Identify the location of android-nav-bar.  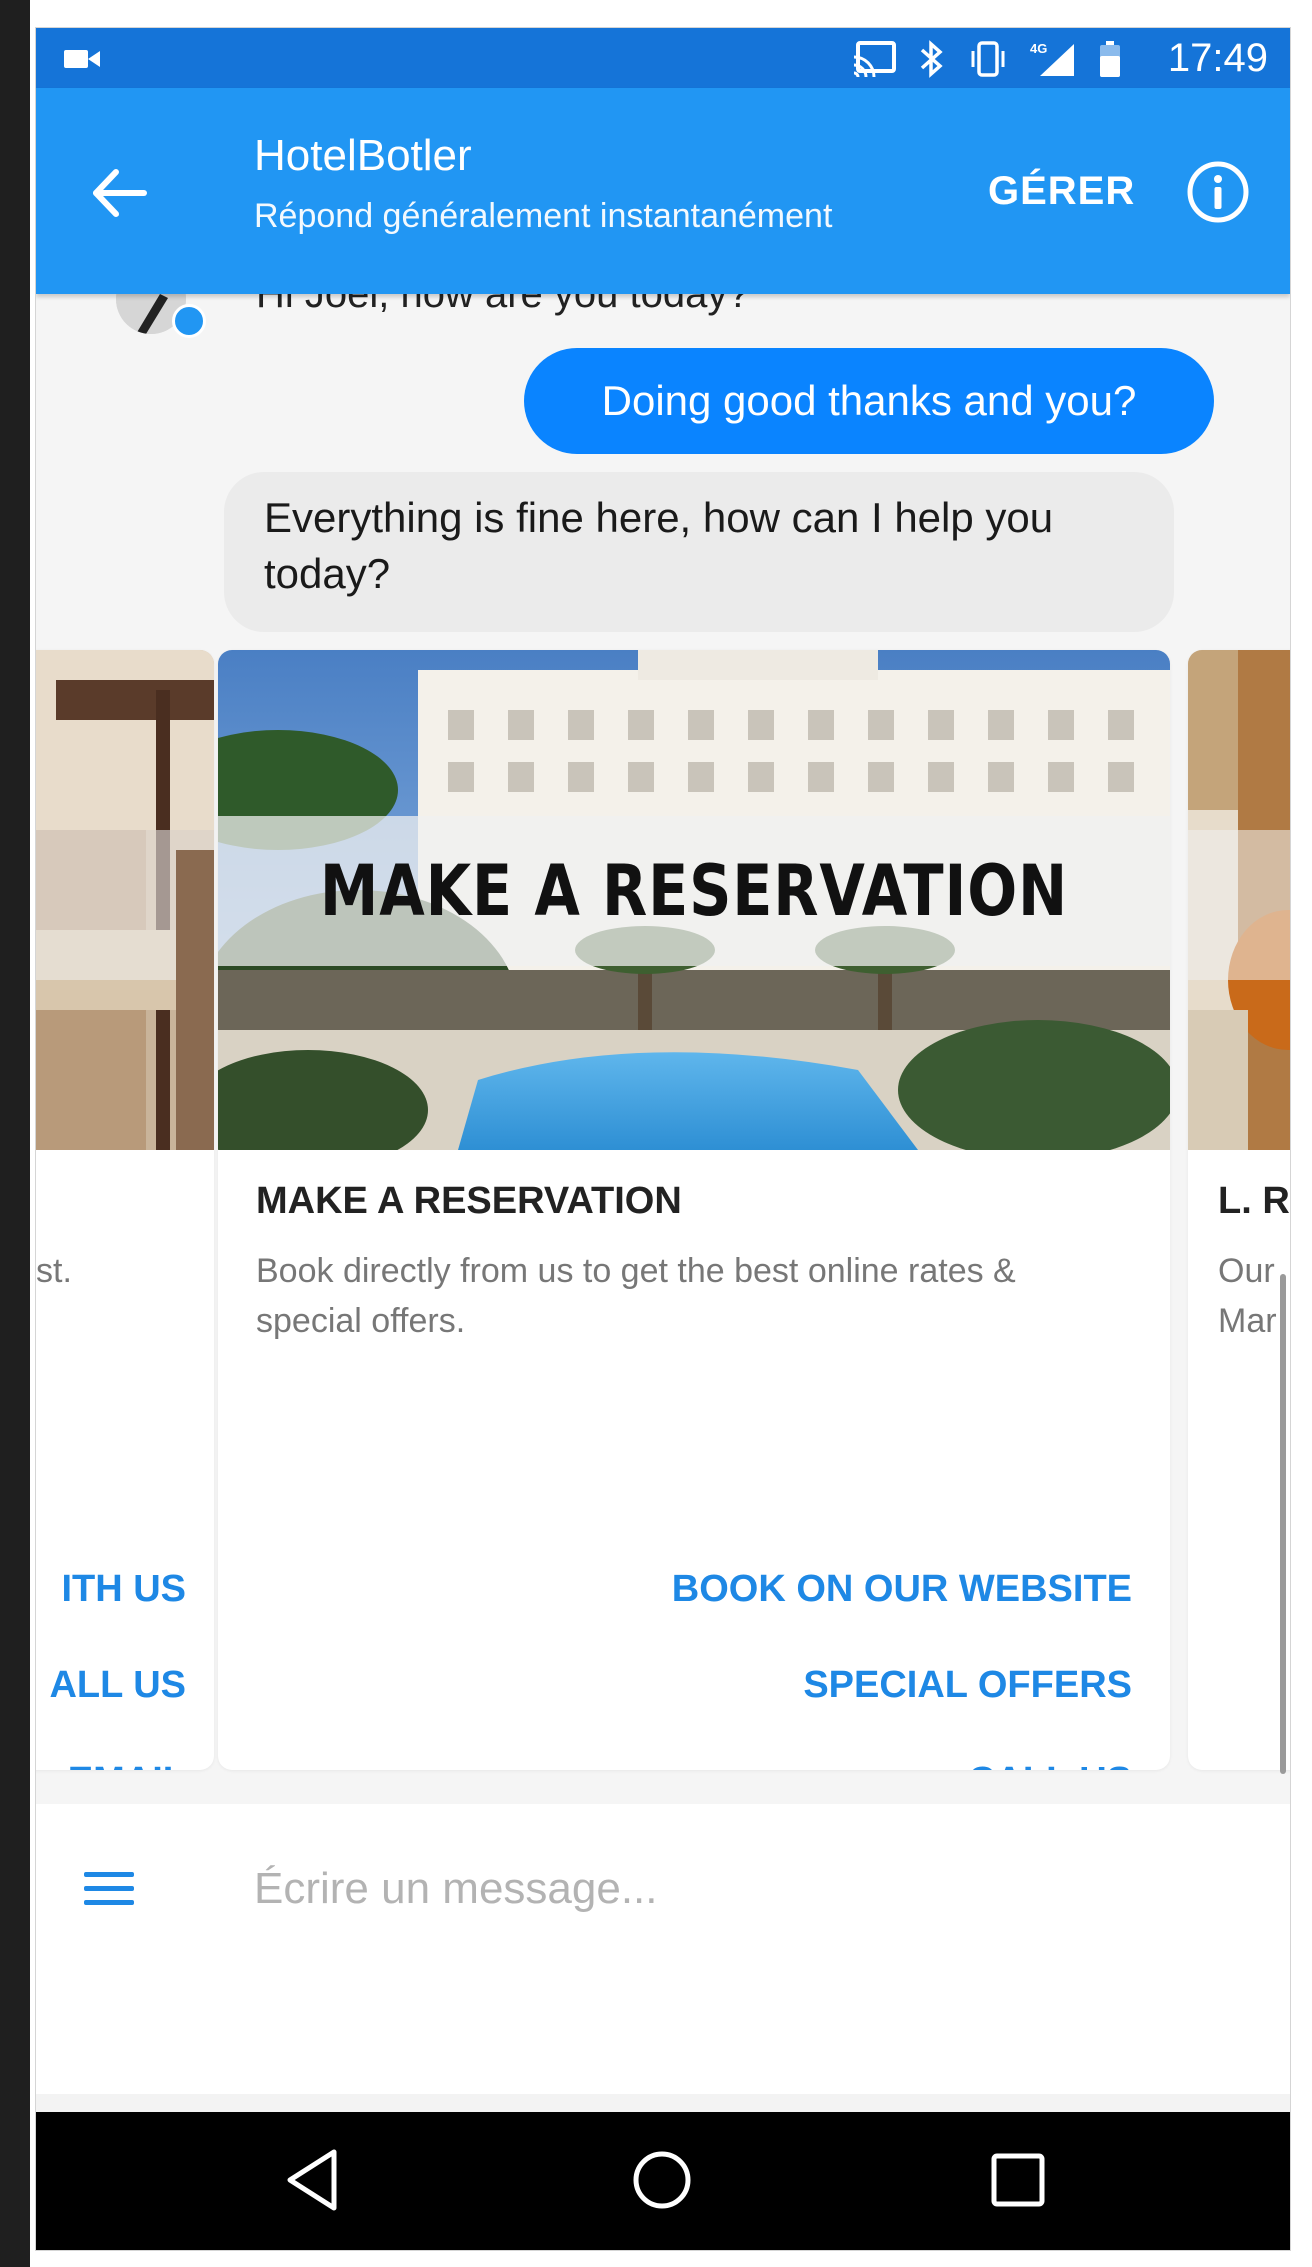
(663, 2181).